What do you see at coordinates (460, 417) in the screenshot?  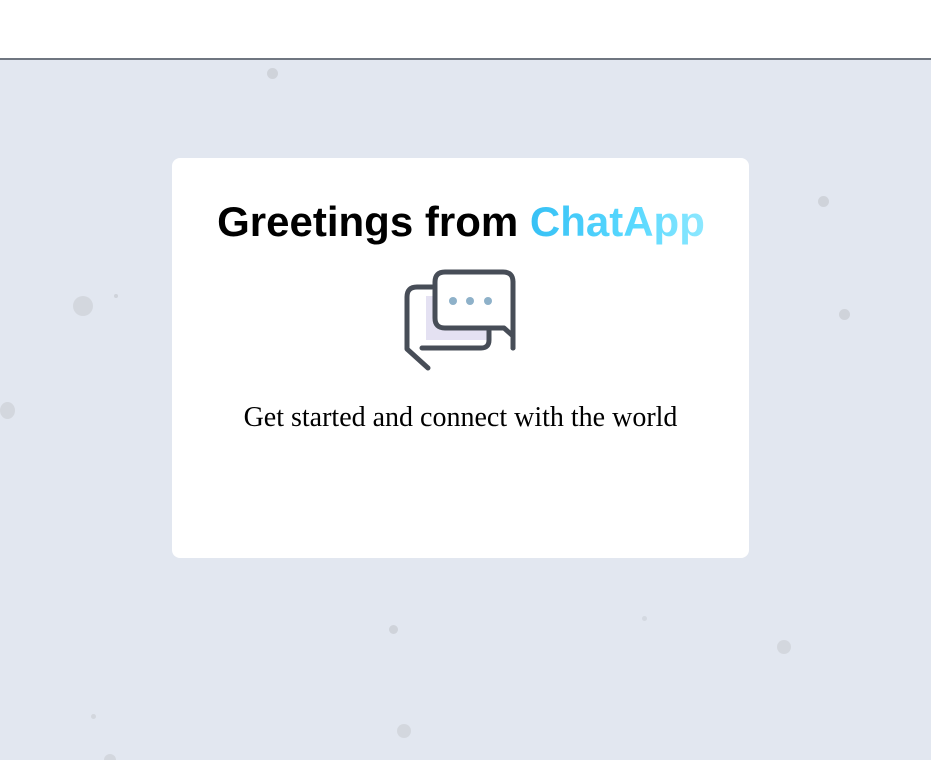 I see `tagline: Get started and connect with the world` at bounding box center [460, 417].